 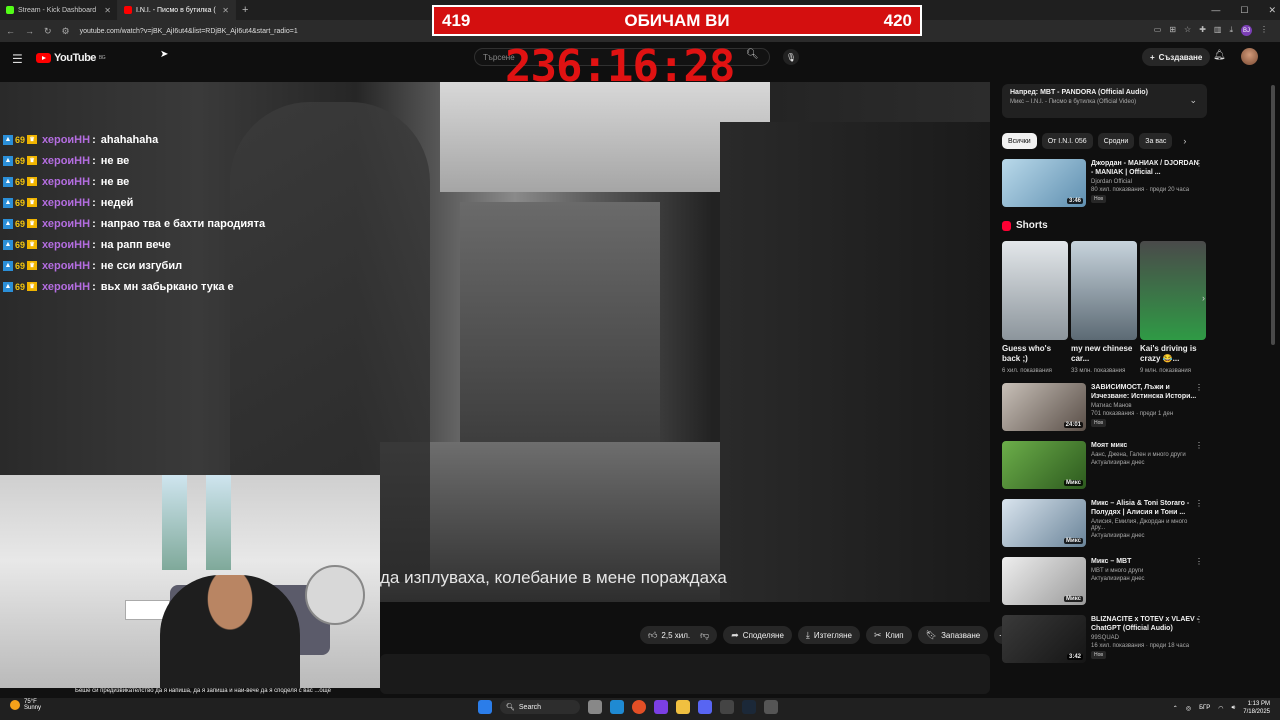 What do you see at coordinates (791, 57) in the screenshot?
I see `microphone-icon: 🎙︎` at bounding box center [791, 57].